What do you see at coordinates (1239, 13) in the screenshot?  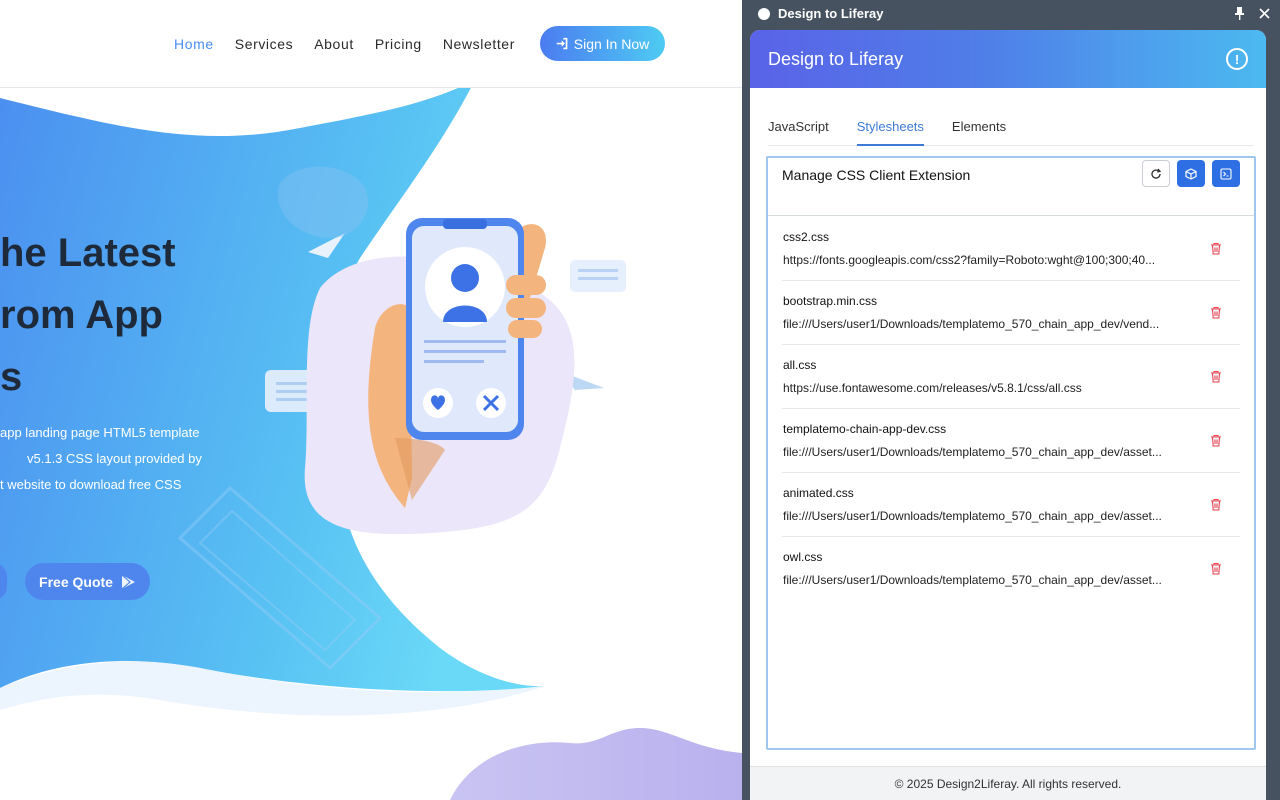 I see `pin-icon` at bounding box center [1239, 13].